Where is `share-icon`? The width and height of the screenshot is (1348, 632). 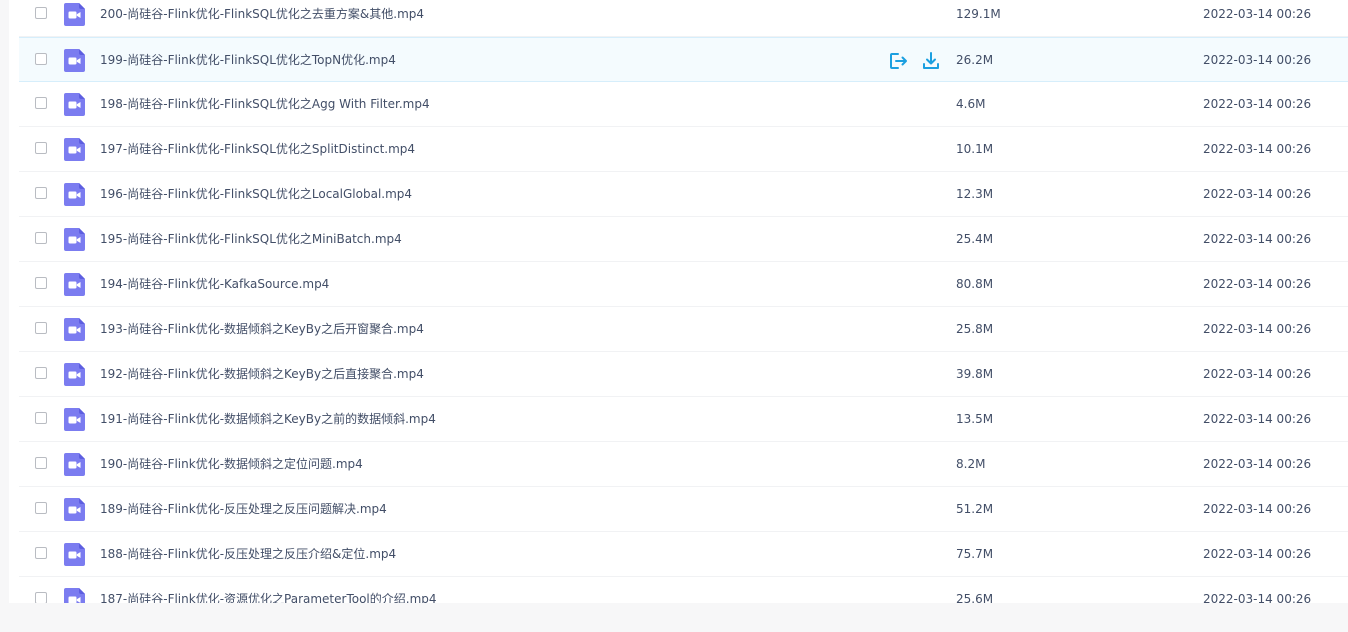
share-icon is located at coordinates (898, 61).